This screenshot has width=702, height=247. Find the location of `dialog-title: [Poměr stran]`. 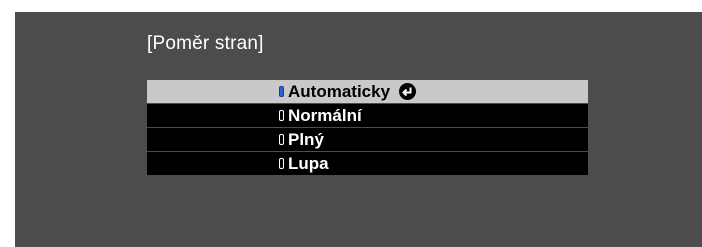

dialog-title: [Poměr stran] is located at coordinates (205, 43).